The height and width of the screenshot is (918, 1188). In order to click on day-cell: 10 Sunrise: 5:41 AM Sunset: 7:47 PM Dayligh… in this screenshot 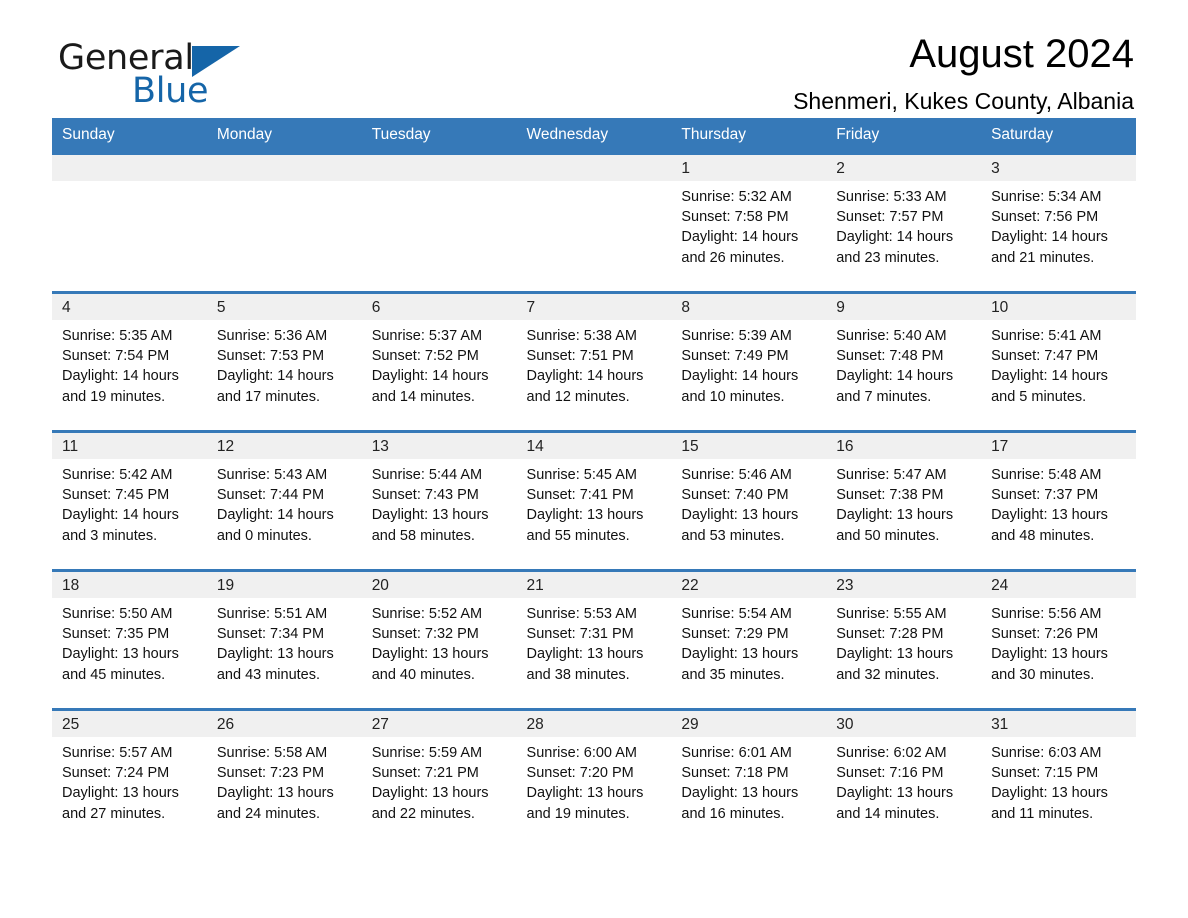, I will do `click(1058, 359)`.